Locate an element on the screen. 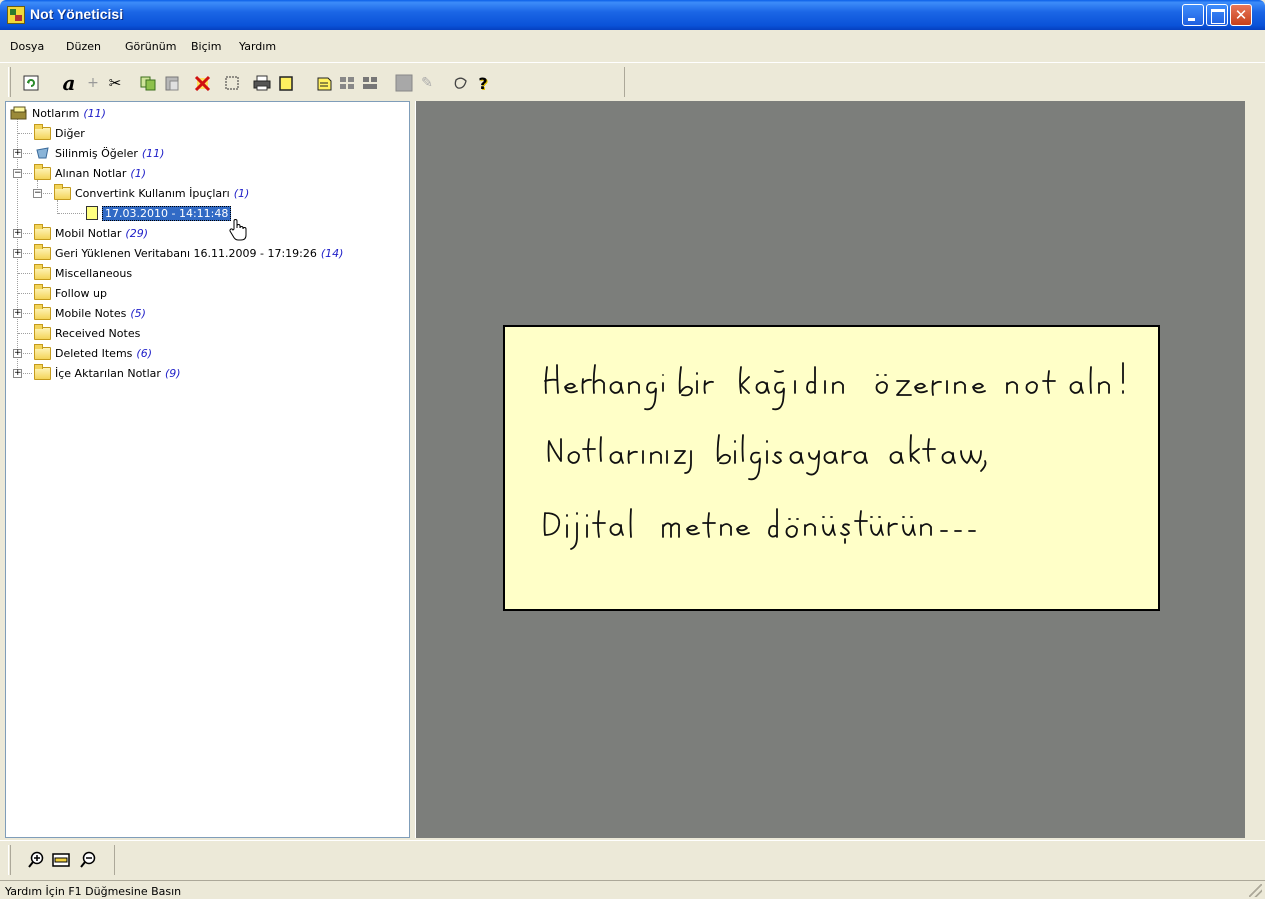 This screenshot has width=1265, height=899. tree-label: Diğer is located at coordinates (70, 133).